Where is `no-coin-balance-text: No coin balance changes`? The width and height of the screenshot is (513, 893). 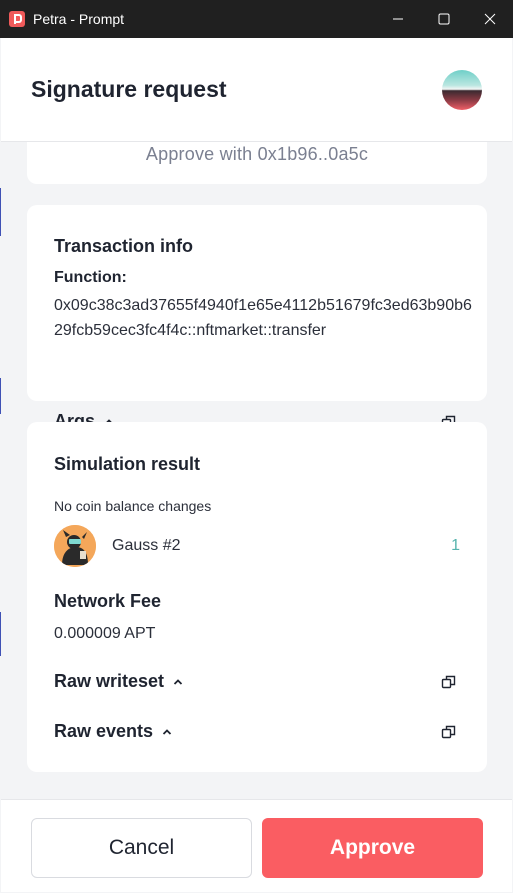 no-coin-balance-text: No coin balance changes is located at coordinates (133, 506).